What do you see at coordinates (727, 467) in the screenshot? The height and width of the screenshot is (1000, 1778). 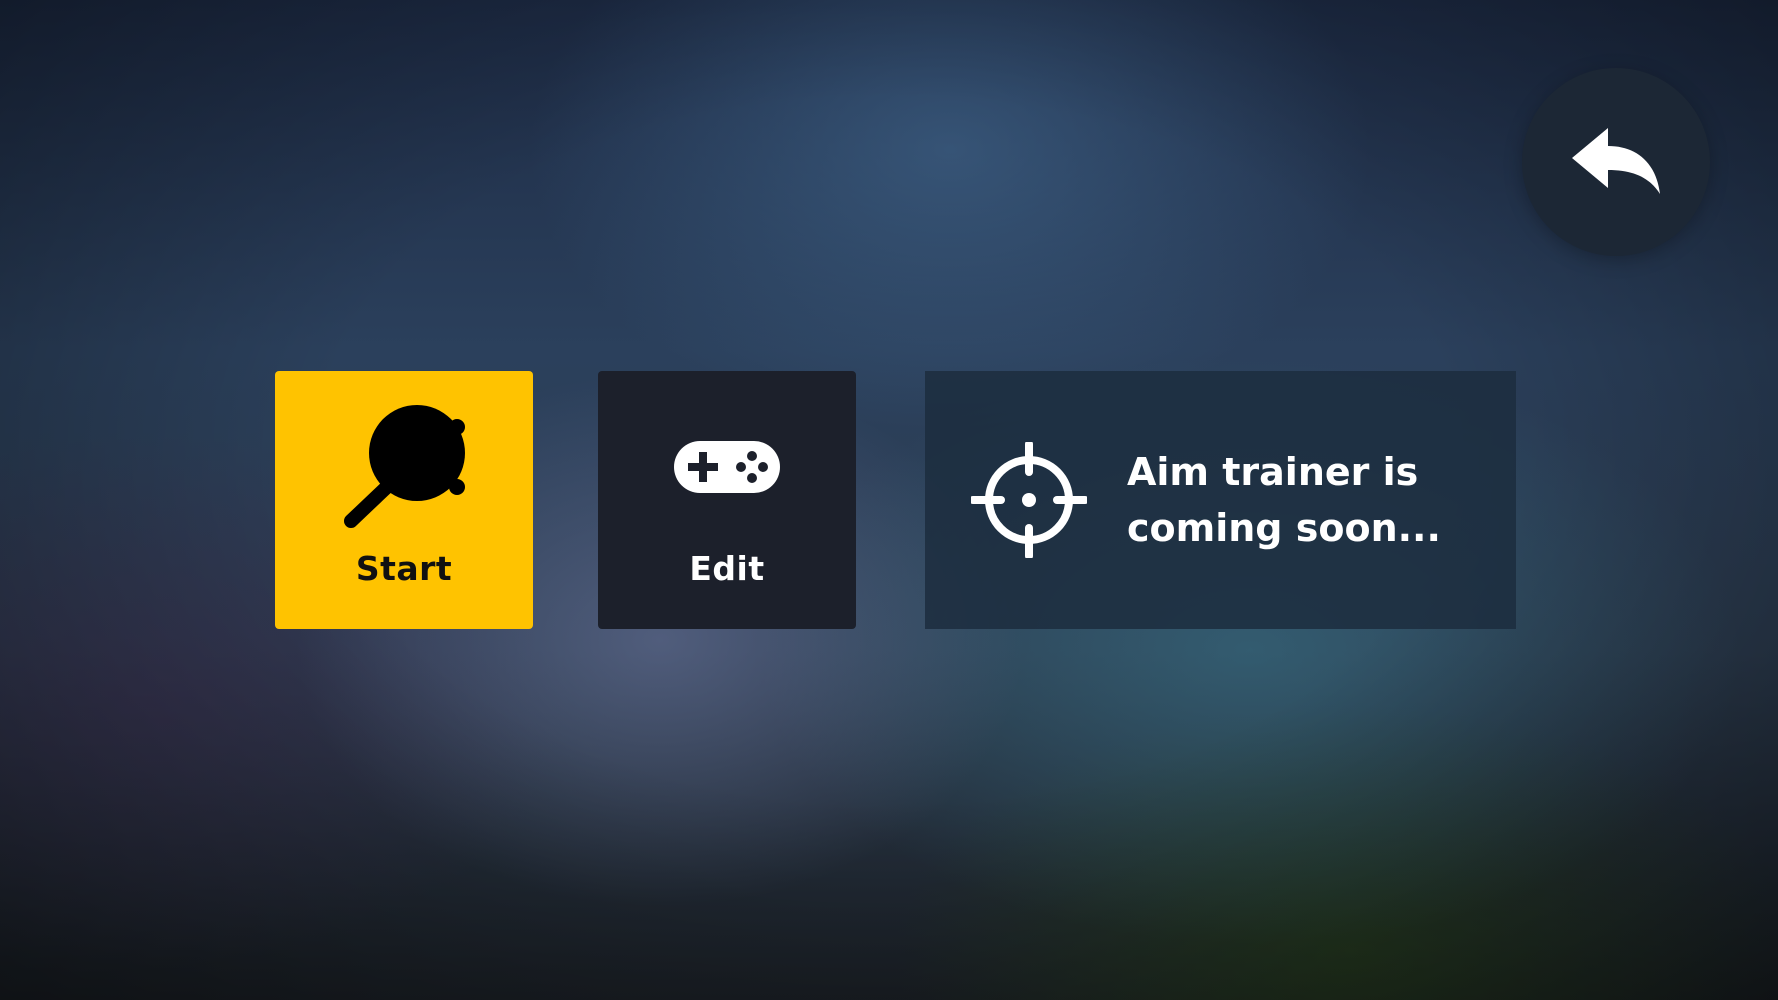 I see `gamepad-icon` at bounding box center [727, 467].